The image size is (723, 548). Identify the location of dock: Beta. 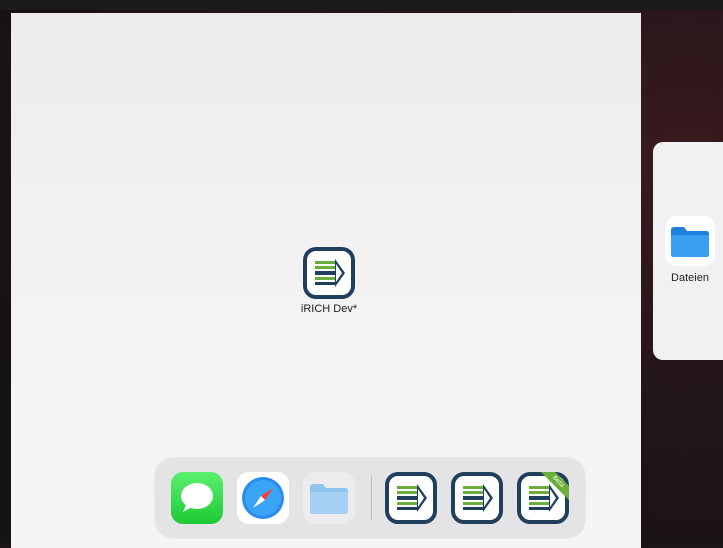
(370, 498).